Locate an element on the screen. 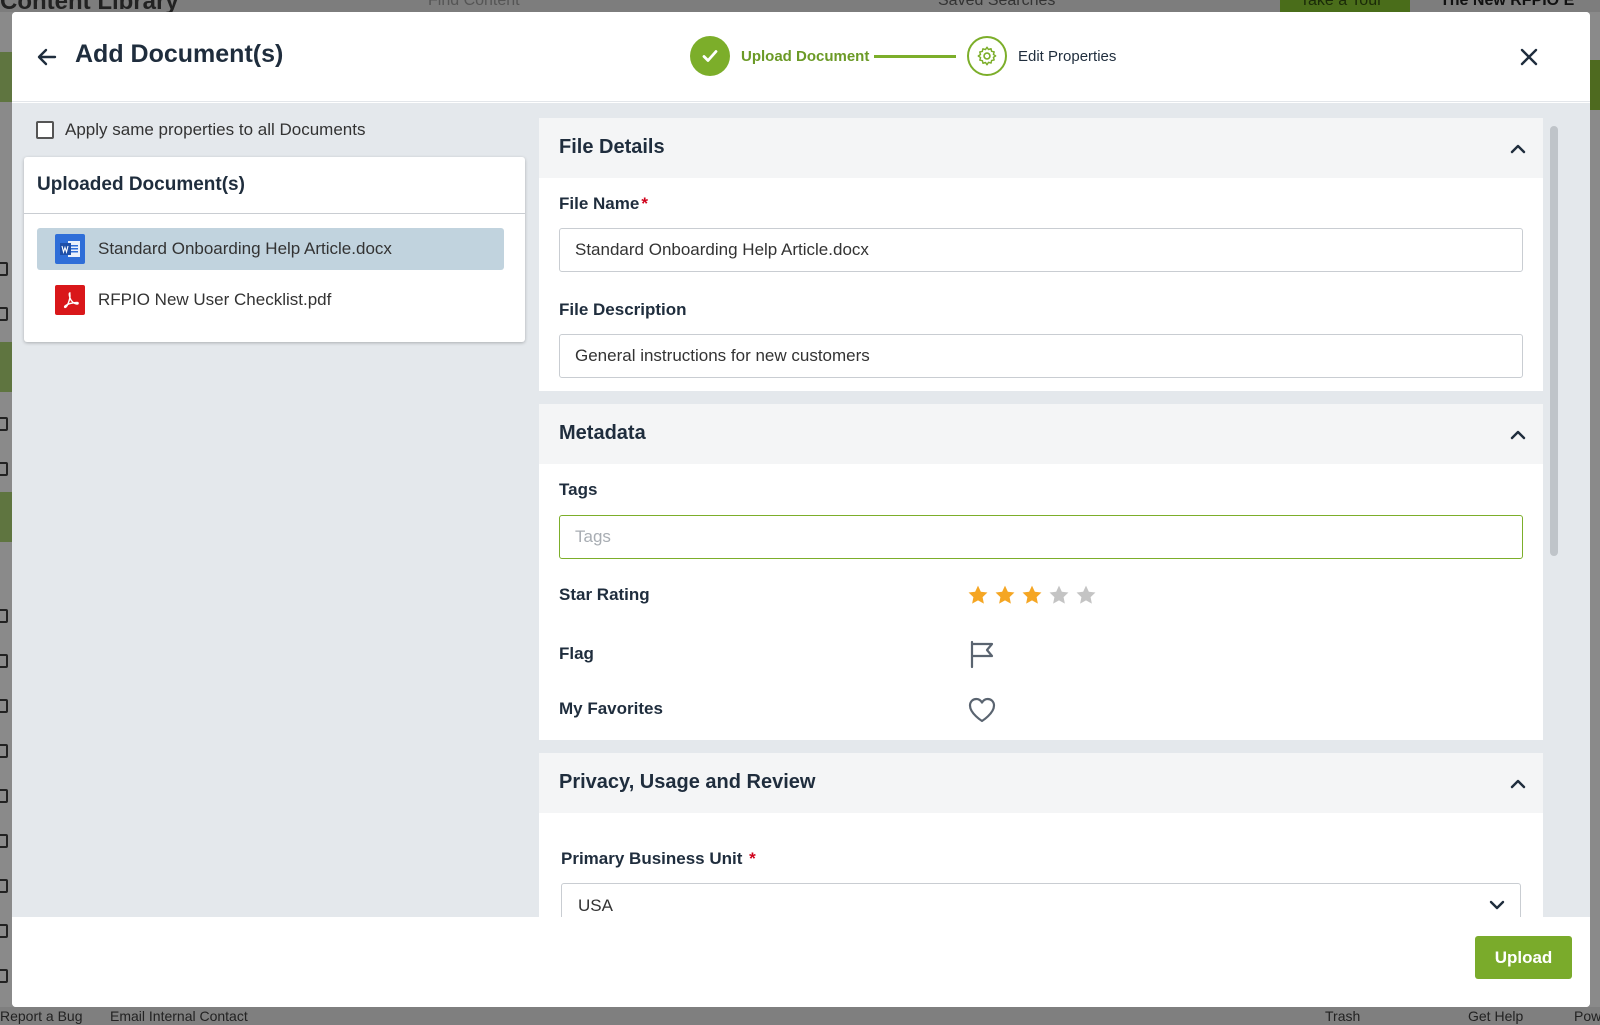  document-list-item: RFPIO New User Checklist.pdf is located at coordinates (270, 300).